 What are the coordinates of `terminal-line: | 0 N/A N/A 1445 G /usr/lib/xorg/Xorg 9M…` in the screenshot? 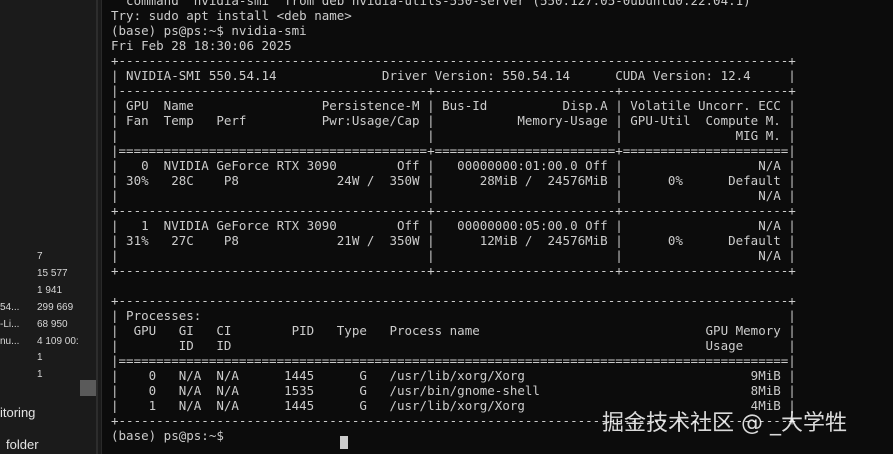 It's located at (453, 375).